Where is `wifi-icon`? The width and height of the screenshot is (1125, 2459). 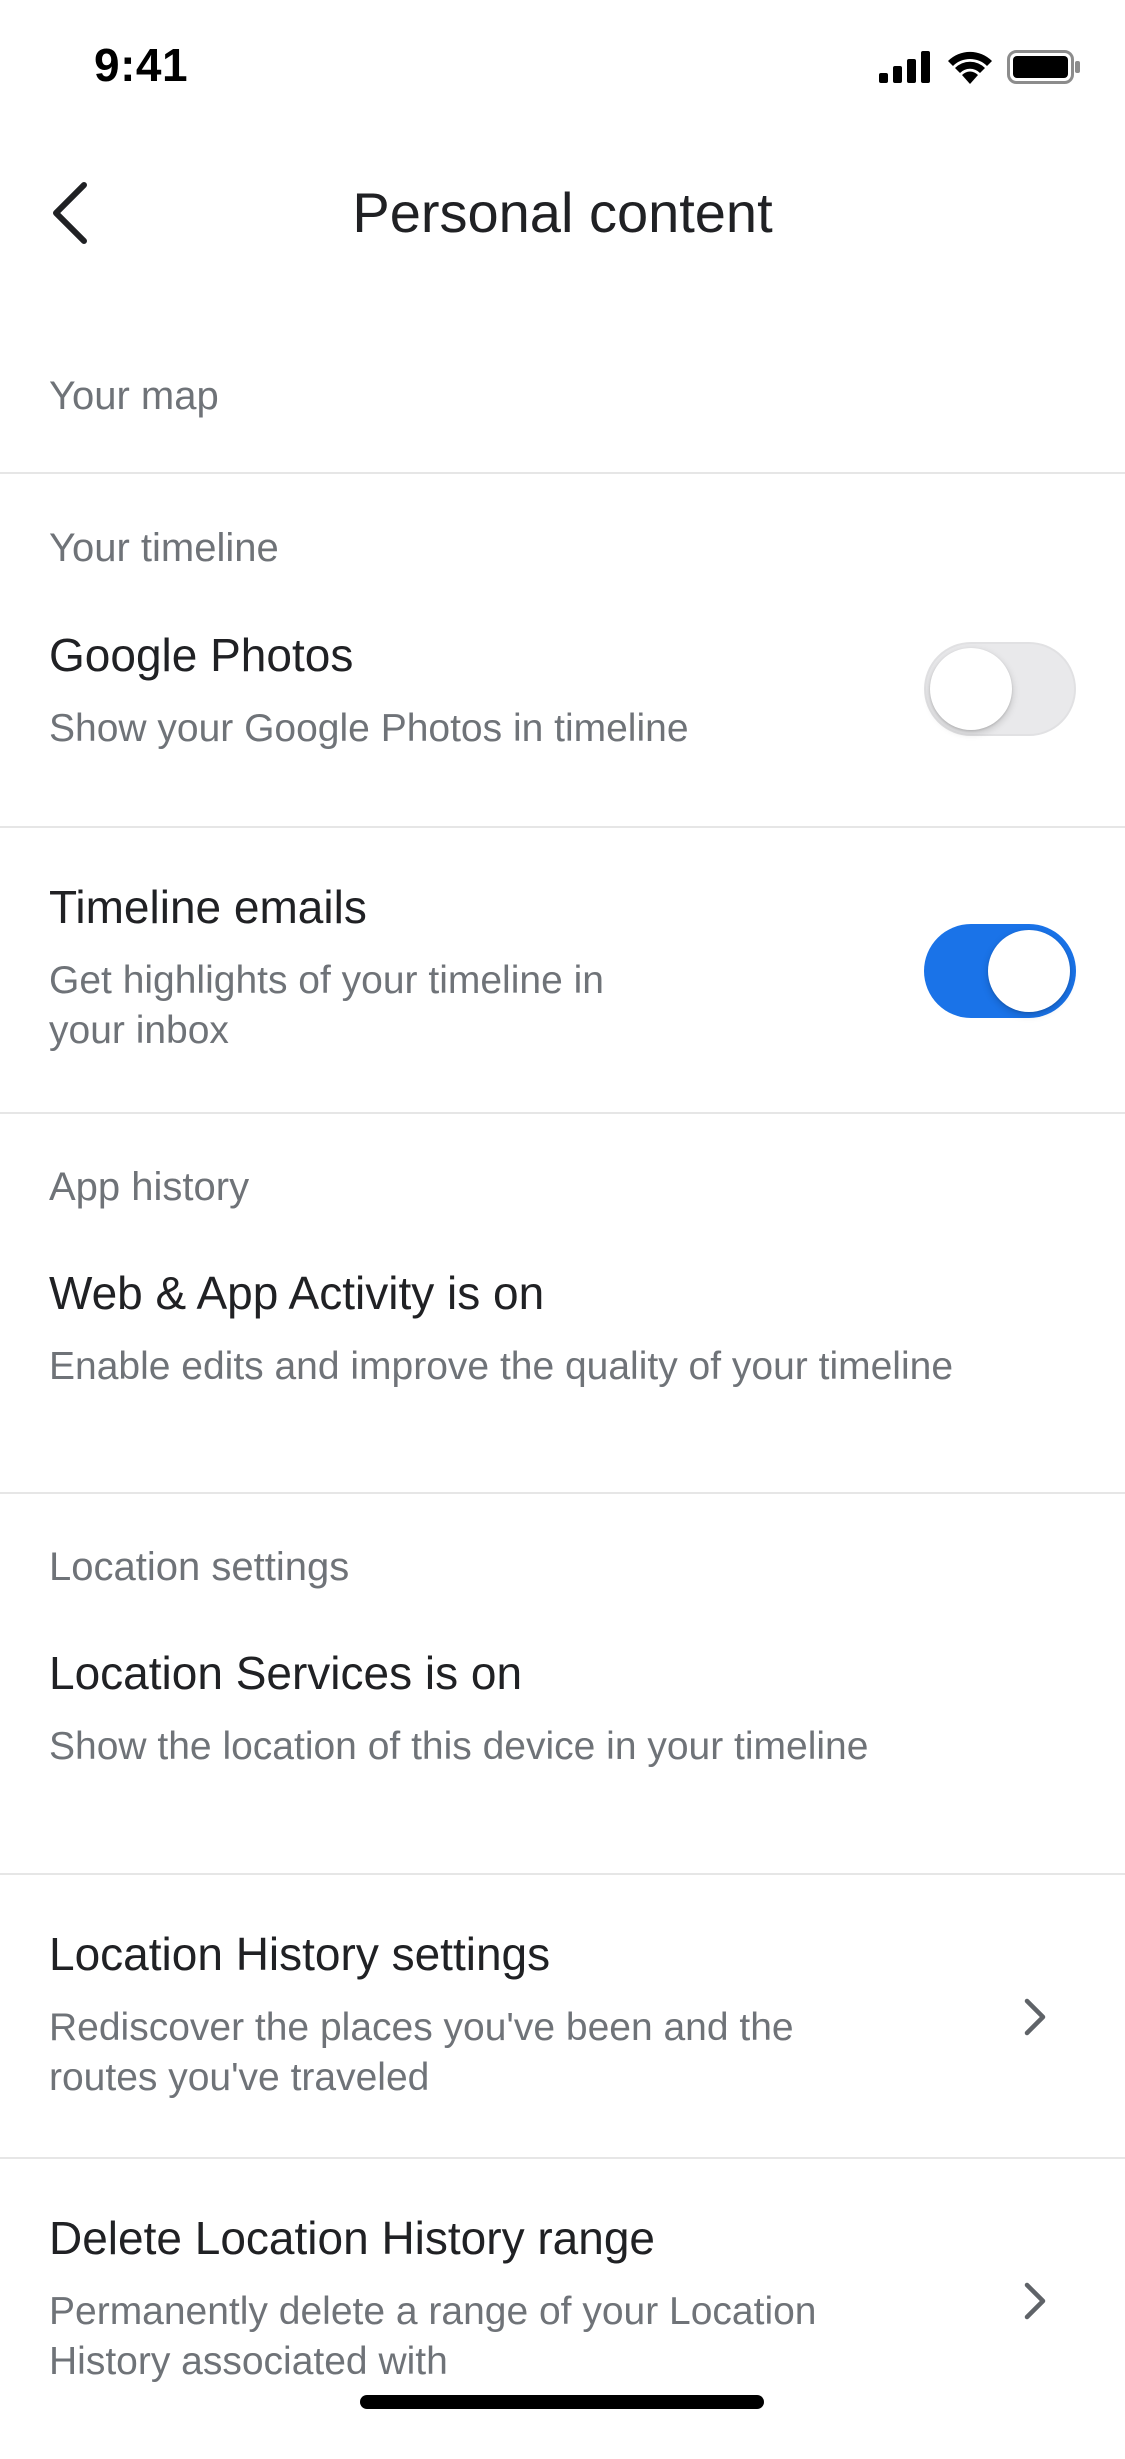
wifi-icon is located at coordinates (970, 69).